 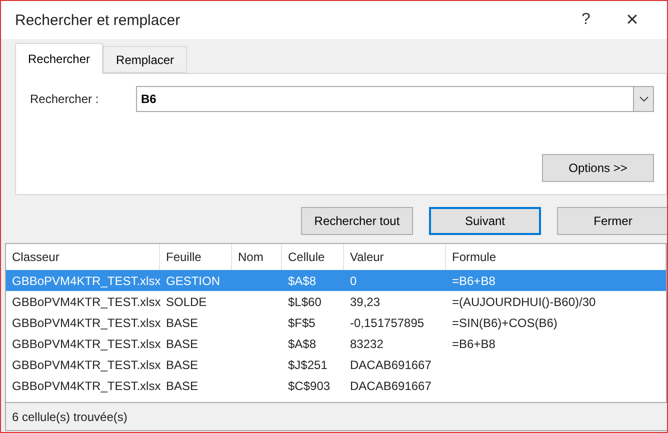 I want to click on dropdown-button, so click(x=643, y=99).